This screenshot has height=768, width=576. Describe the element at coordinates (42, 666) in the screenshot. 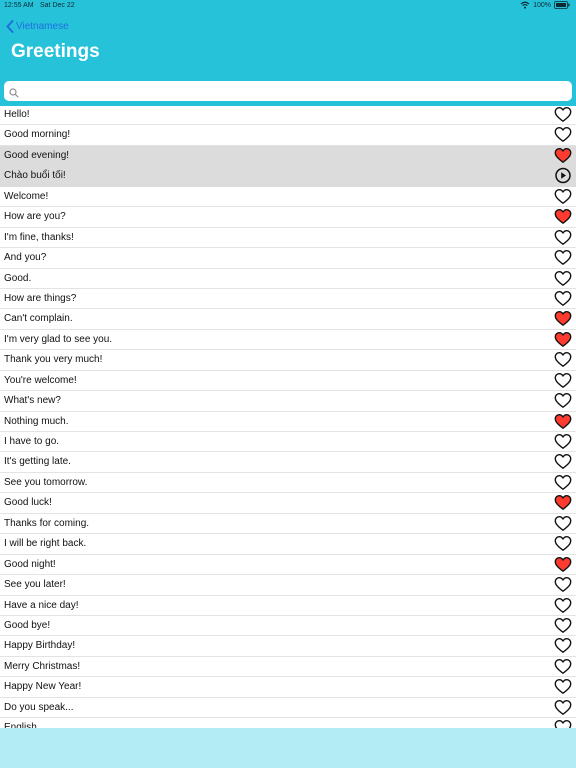

I see `phrase-text: Merry Christmas!` at that location.